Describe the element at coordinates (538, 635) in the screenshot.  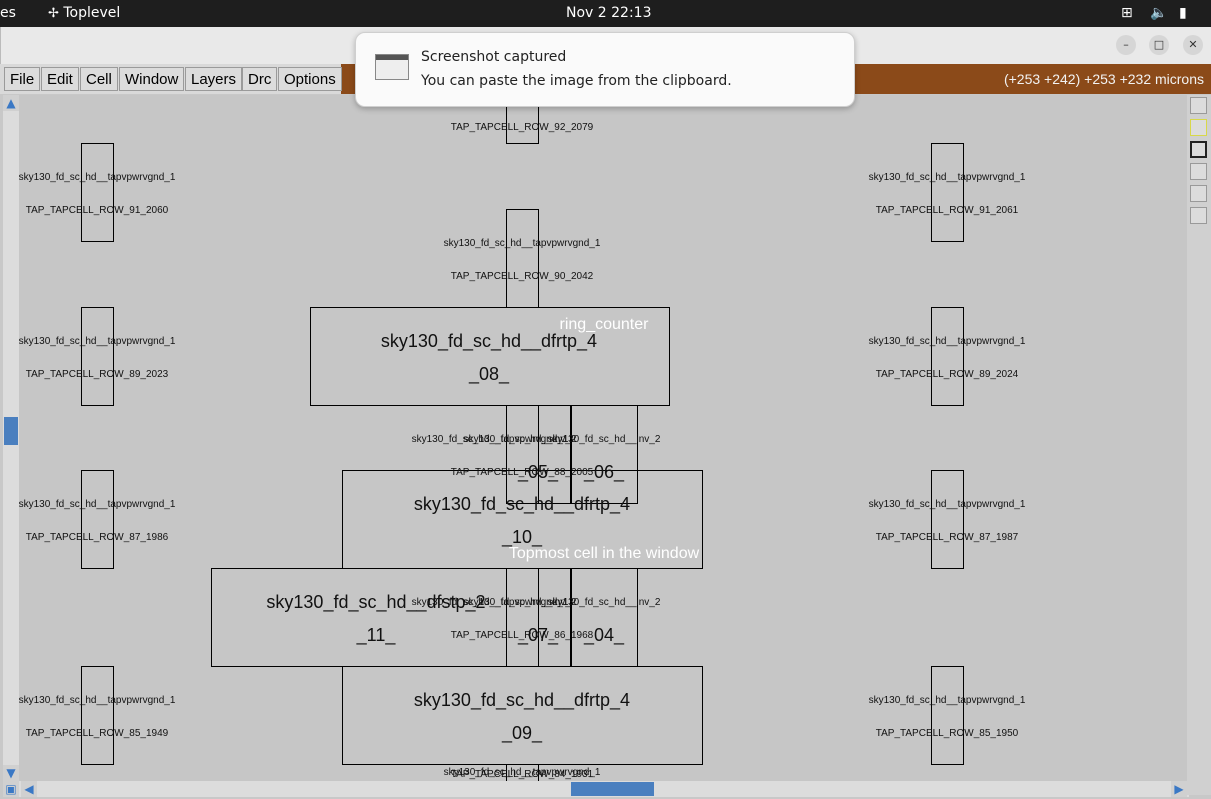
I see `instance-label: _07_` at that location.